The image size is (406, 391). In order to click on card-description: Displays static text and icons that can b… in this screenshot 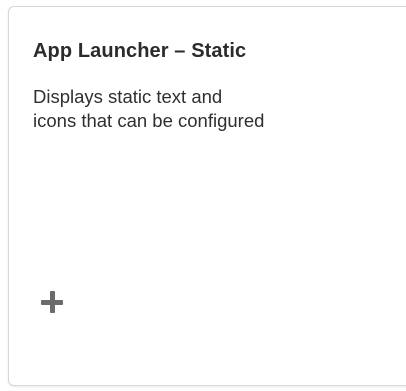, I will do `click(203, 109)`.